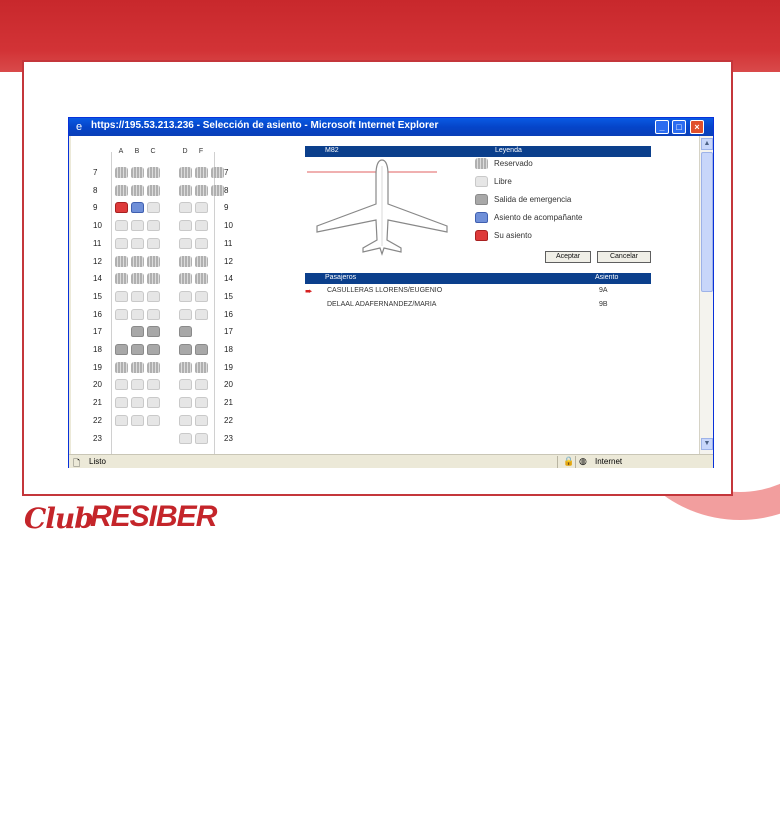 This screenshot has width=780, height=825. I want to click on passengers-col-seat: Asiento, so click(607, 277).